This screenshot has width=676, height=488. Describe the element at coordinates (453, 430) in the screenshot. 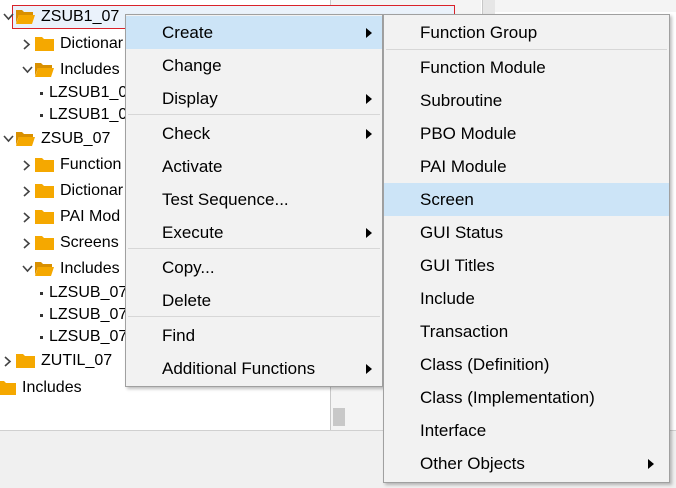

I see `submenu-item-label: Interface` at that location.